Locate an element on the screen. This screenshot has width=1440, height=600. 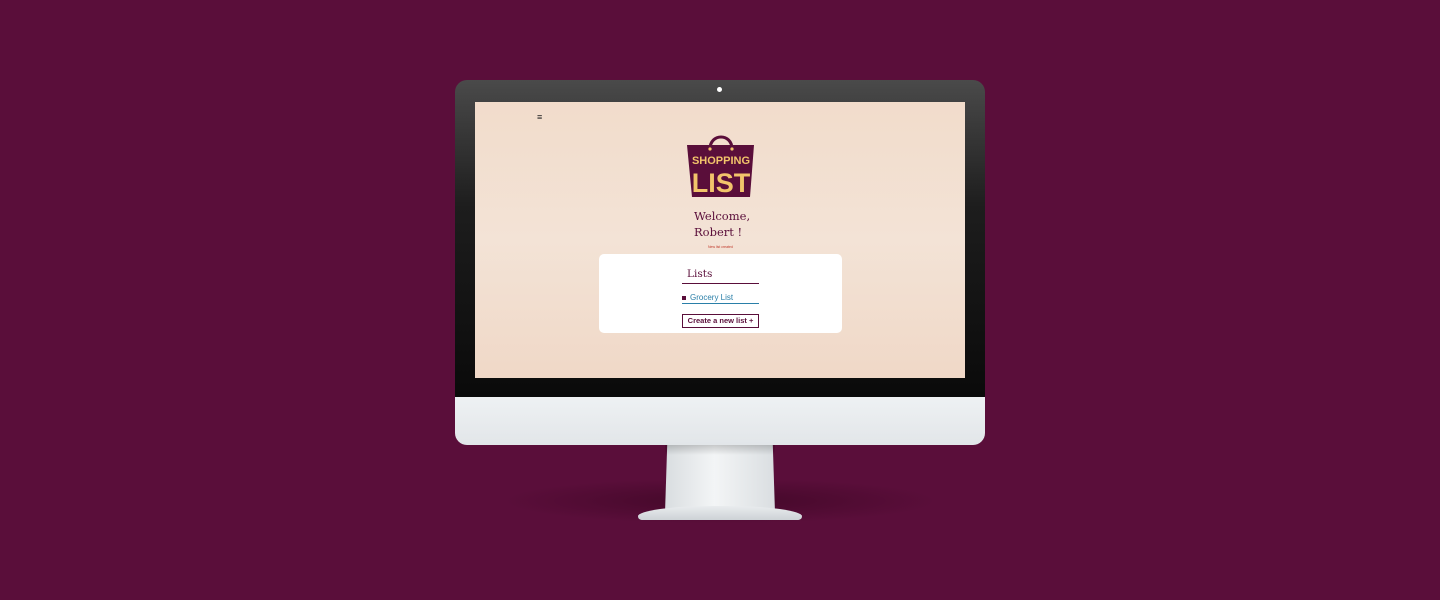
create-list-button: Create a new list + is located at coordinates (720, 321).